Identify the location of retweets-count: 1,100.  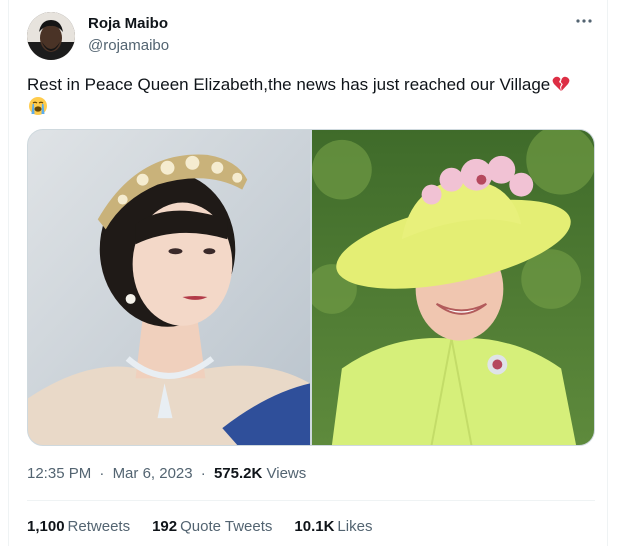
(46, 526).